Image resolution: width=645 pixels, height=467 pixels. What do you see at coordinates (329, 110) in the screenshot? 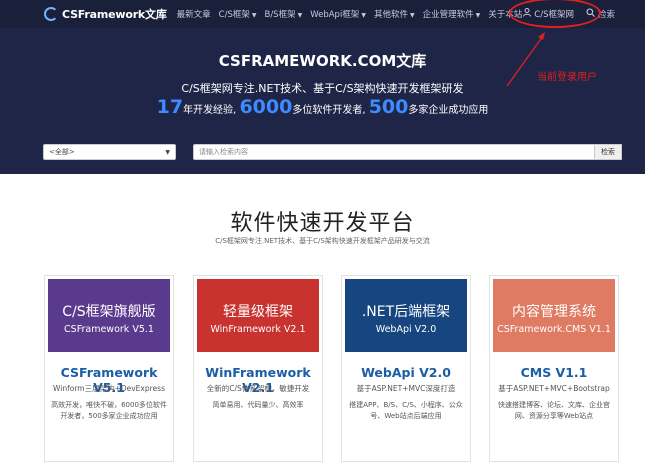
I see `stat-developers-label: 多位软件开发者,` at bounding box center [329, 110].